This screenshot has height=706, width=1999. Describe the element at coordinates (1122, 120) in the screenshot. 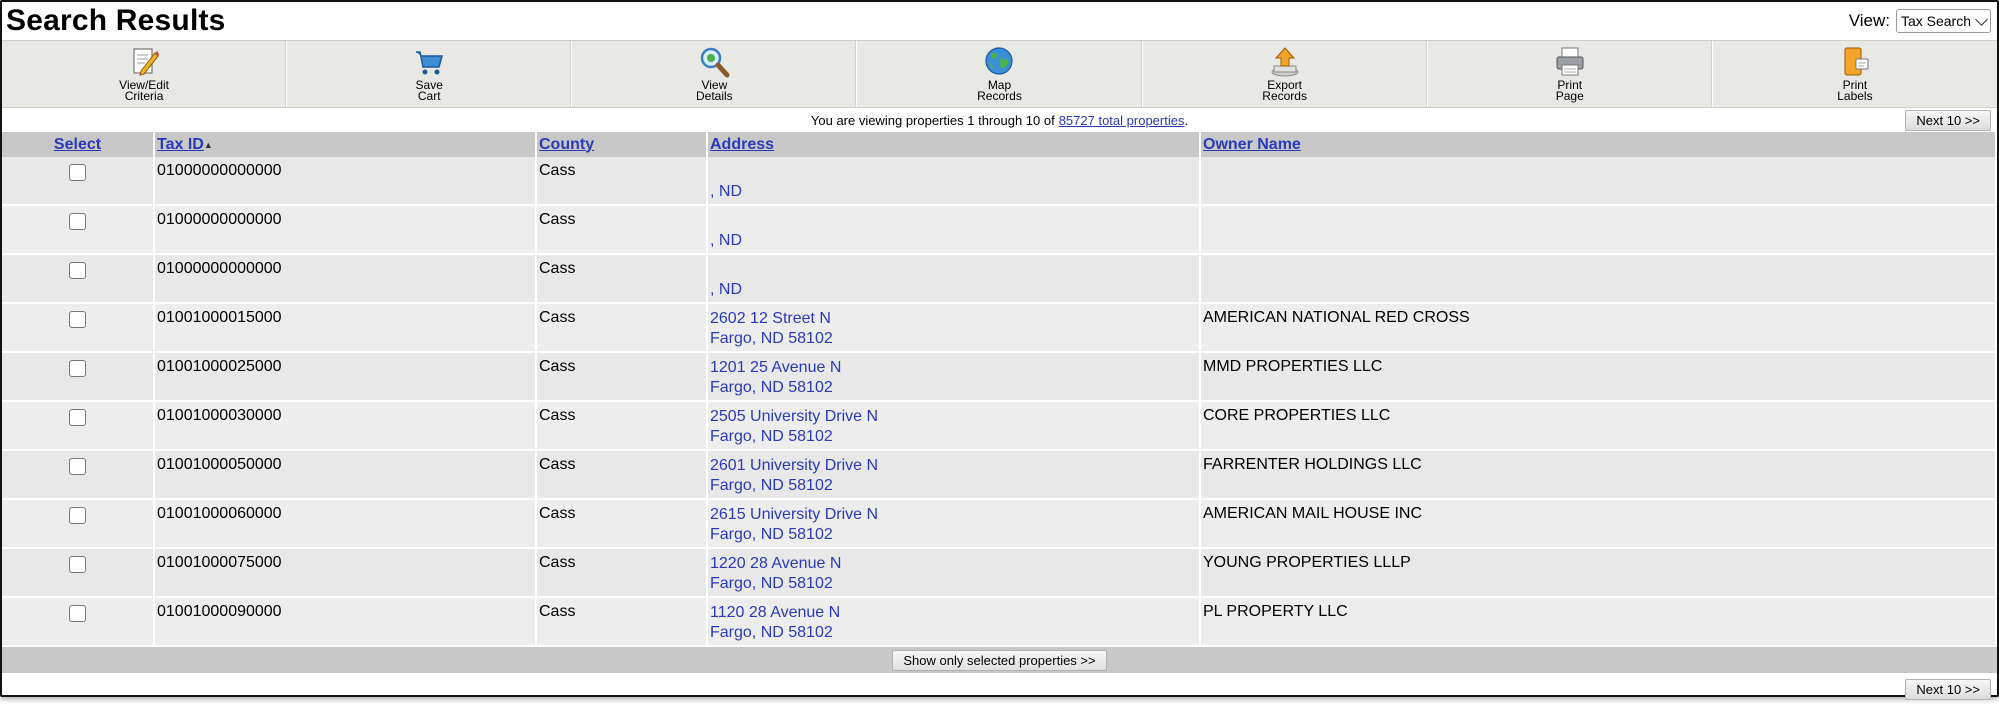

I see `total-properties-link: 85727 total properties` at that location.